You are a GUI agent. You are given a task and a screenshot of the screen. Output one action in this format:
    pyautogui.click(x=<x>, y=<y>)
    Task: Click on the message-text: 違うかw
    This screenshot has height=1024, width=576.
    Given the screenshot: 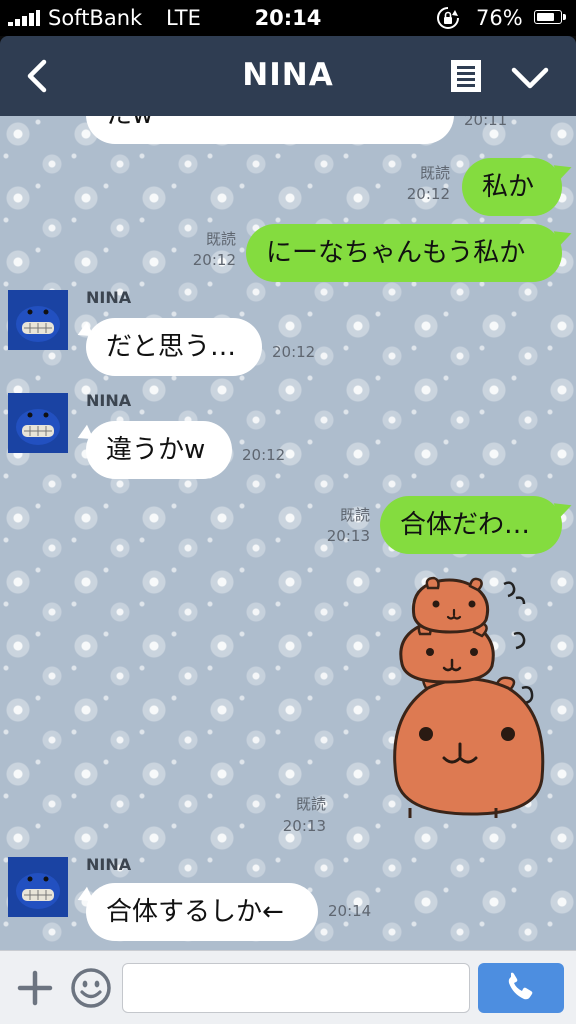 What is the action you would take?
    pyautogui.click(x=156, y=450)
    